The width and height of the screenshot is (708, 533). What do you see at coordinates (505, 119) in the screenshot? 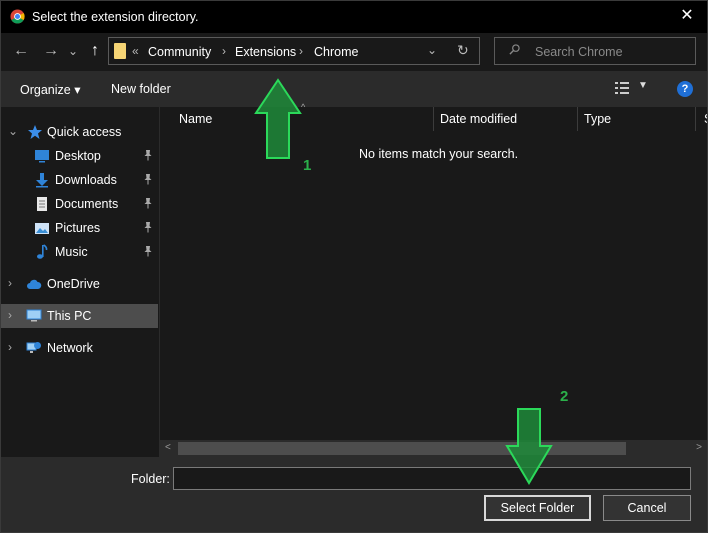
I see `column-header-date-modified: Date modified` at bounding box center [505, 119].